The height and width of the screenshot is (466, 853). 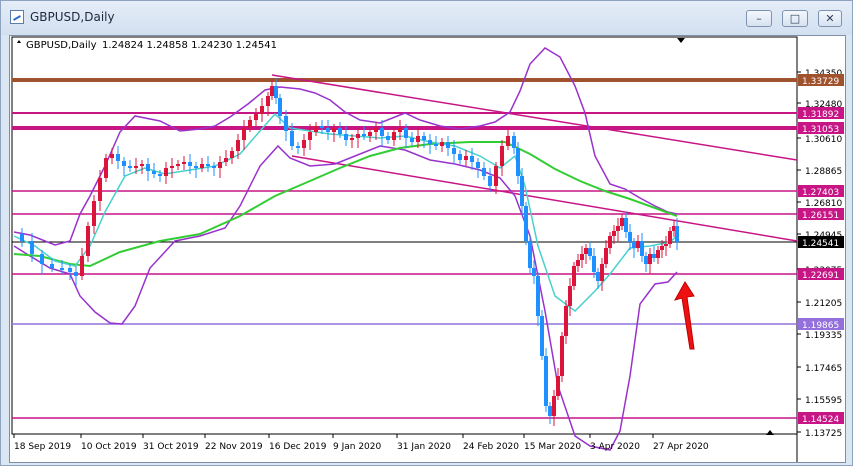 I want to click on price-tick-label: 1.21205, so click(x=823, y=304).